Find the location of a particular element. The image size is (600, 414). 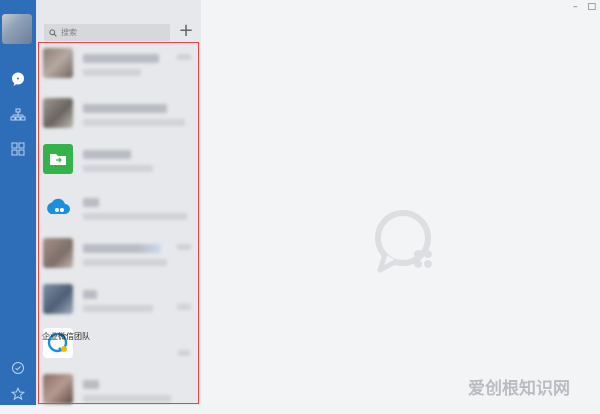

search-input: 搜索 is located at coordinates (107, 32).